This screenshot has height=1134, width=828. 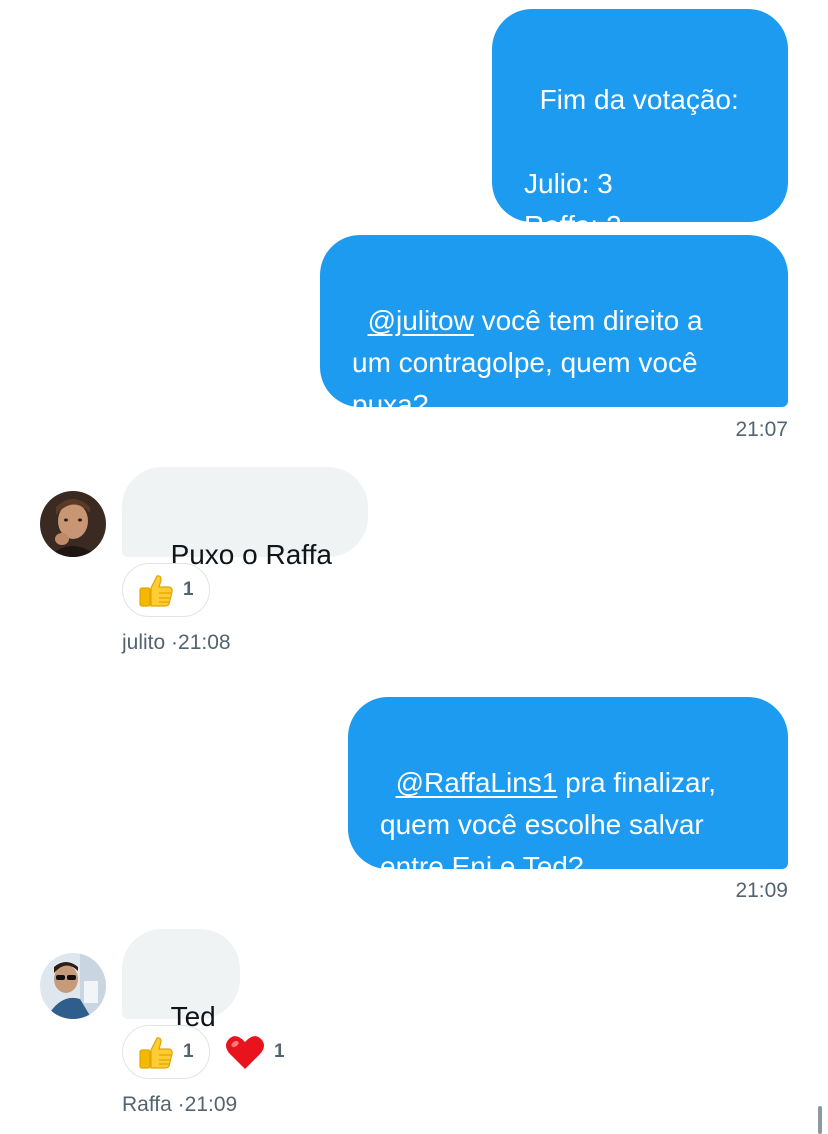 I want to click on message-bubble-outgoing: Fim da votação: Julio: 3 Raffa: 2, so click(x=640, y=125).